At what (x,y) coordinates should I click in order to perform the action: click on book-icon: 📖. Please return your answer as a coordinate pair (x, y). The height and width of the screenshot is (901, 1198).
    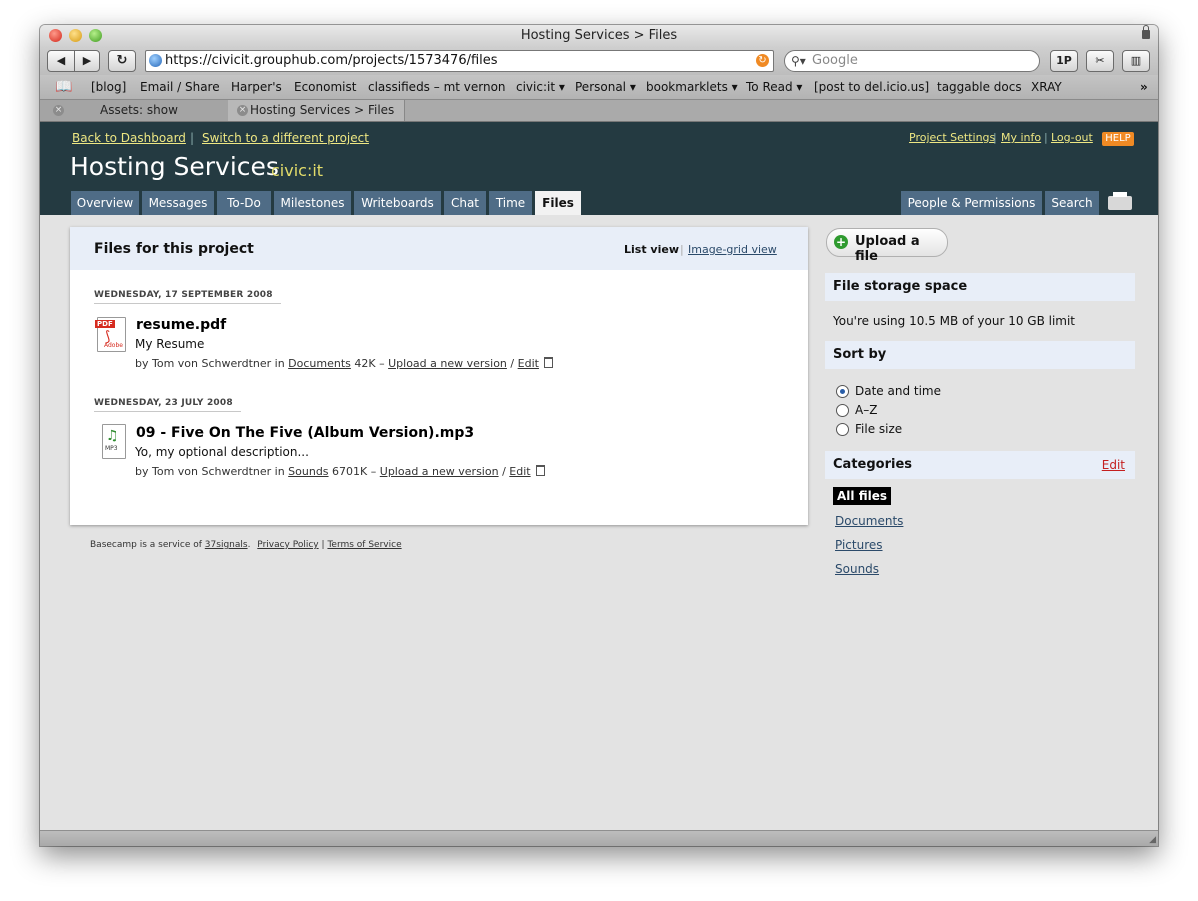
    Looking at the image, I should click on (63, 87).